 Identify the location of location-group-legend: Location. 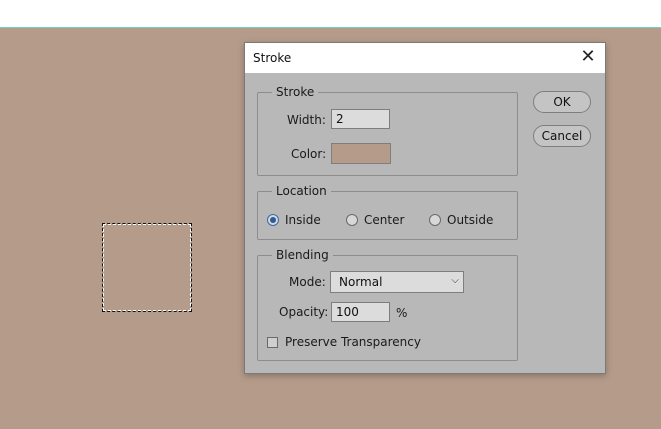
(301, 191).